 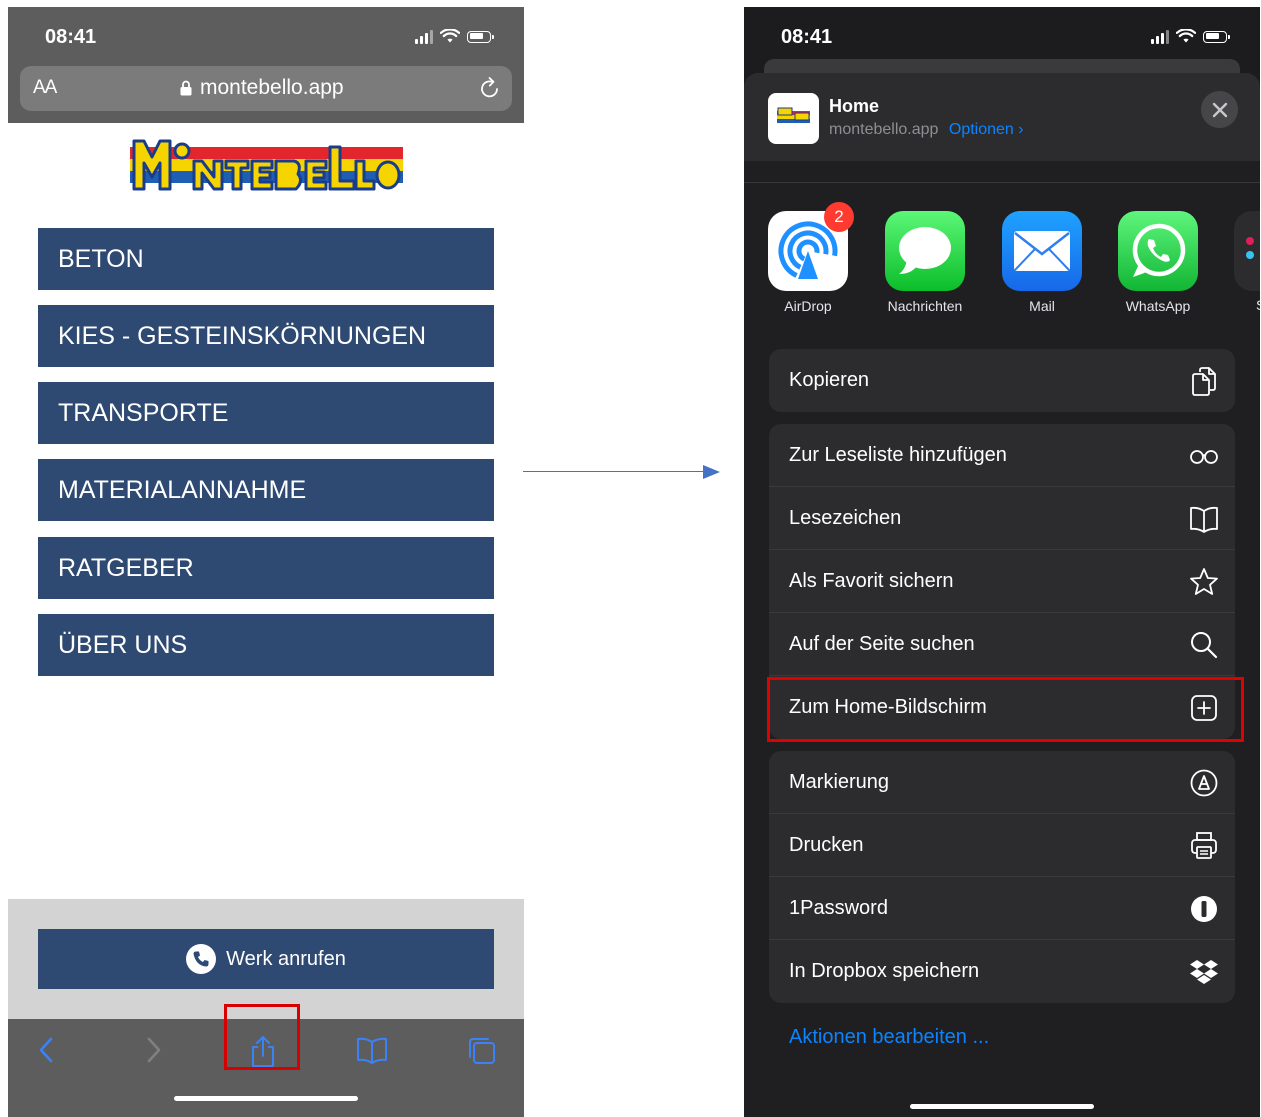 What do you see at coordinates (272, 87) in the screenshot?
I see `url-text: montebello.app` at bounding box center [272, 87].